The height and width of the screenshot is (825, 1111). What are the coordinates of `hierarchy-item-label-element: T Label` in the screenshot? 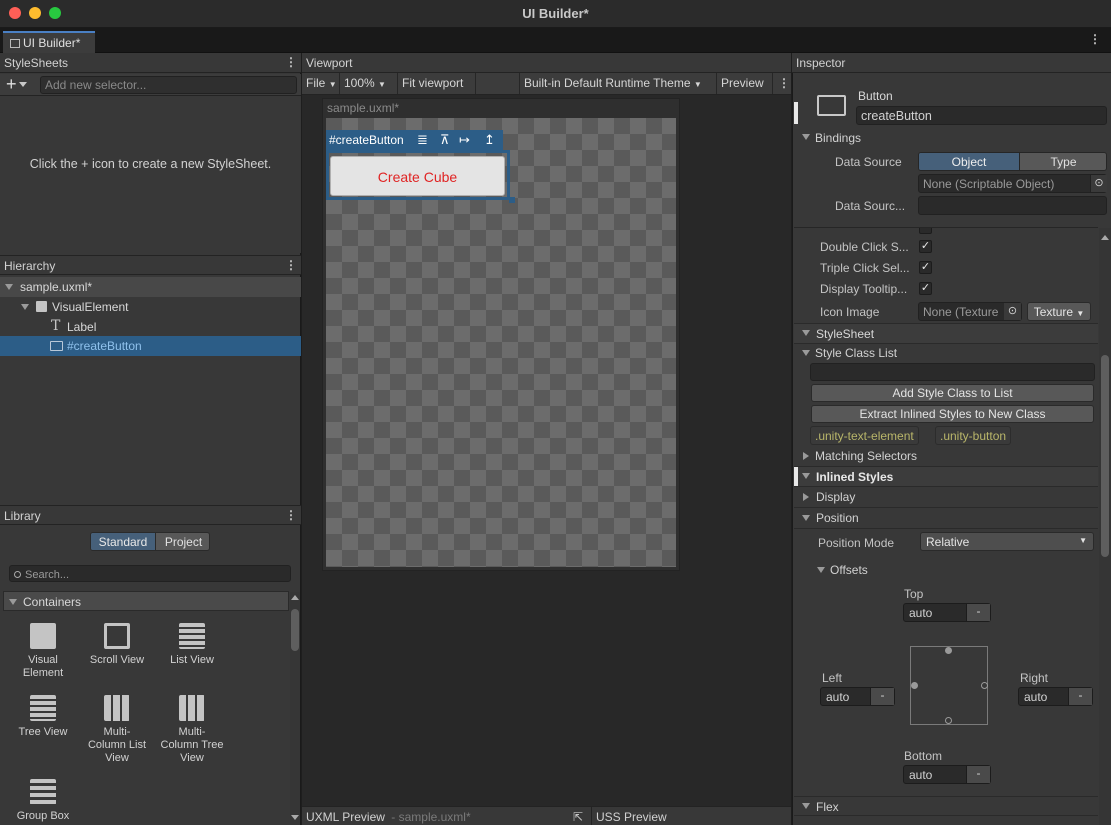 It's located at (150, 327).